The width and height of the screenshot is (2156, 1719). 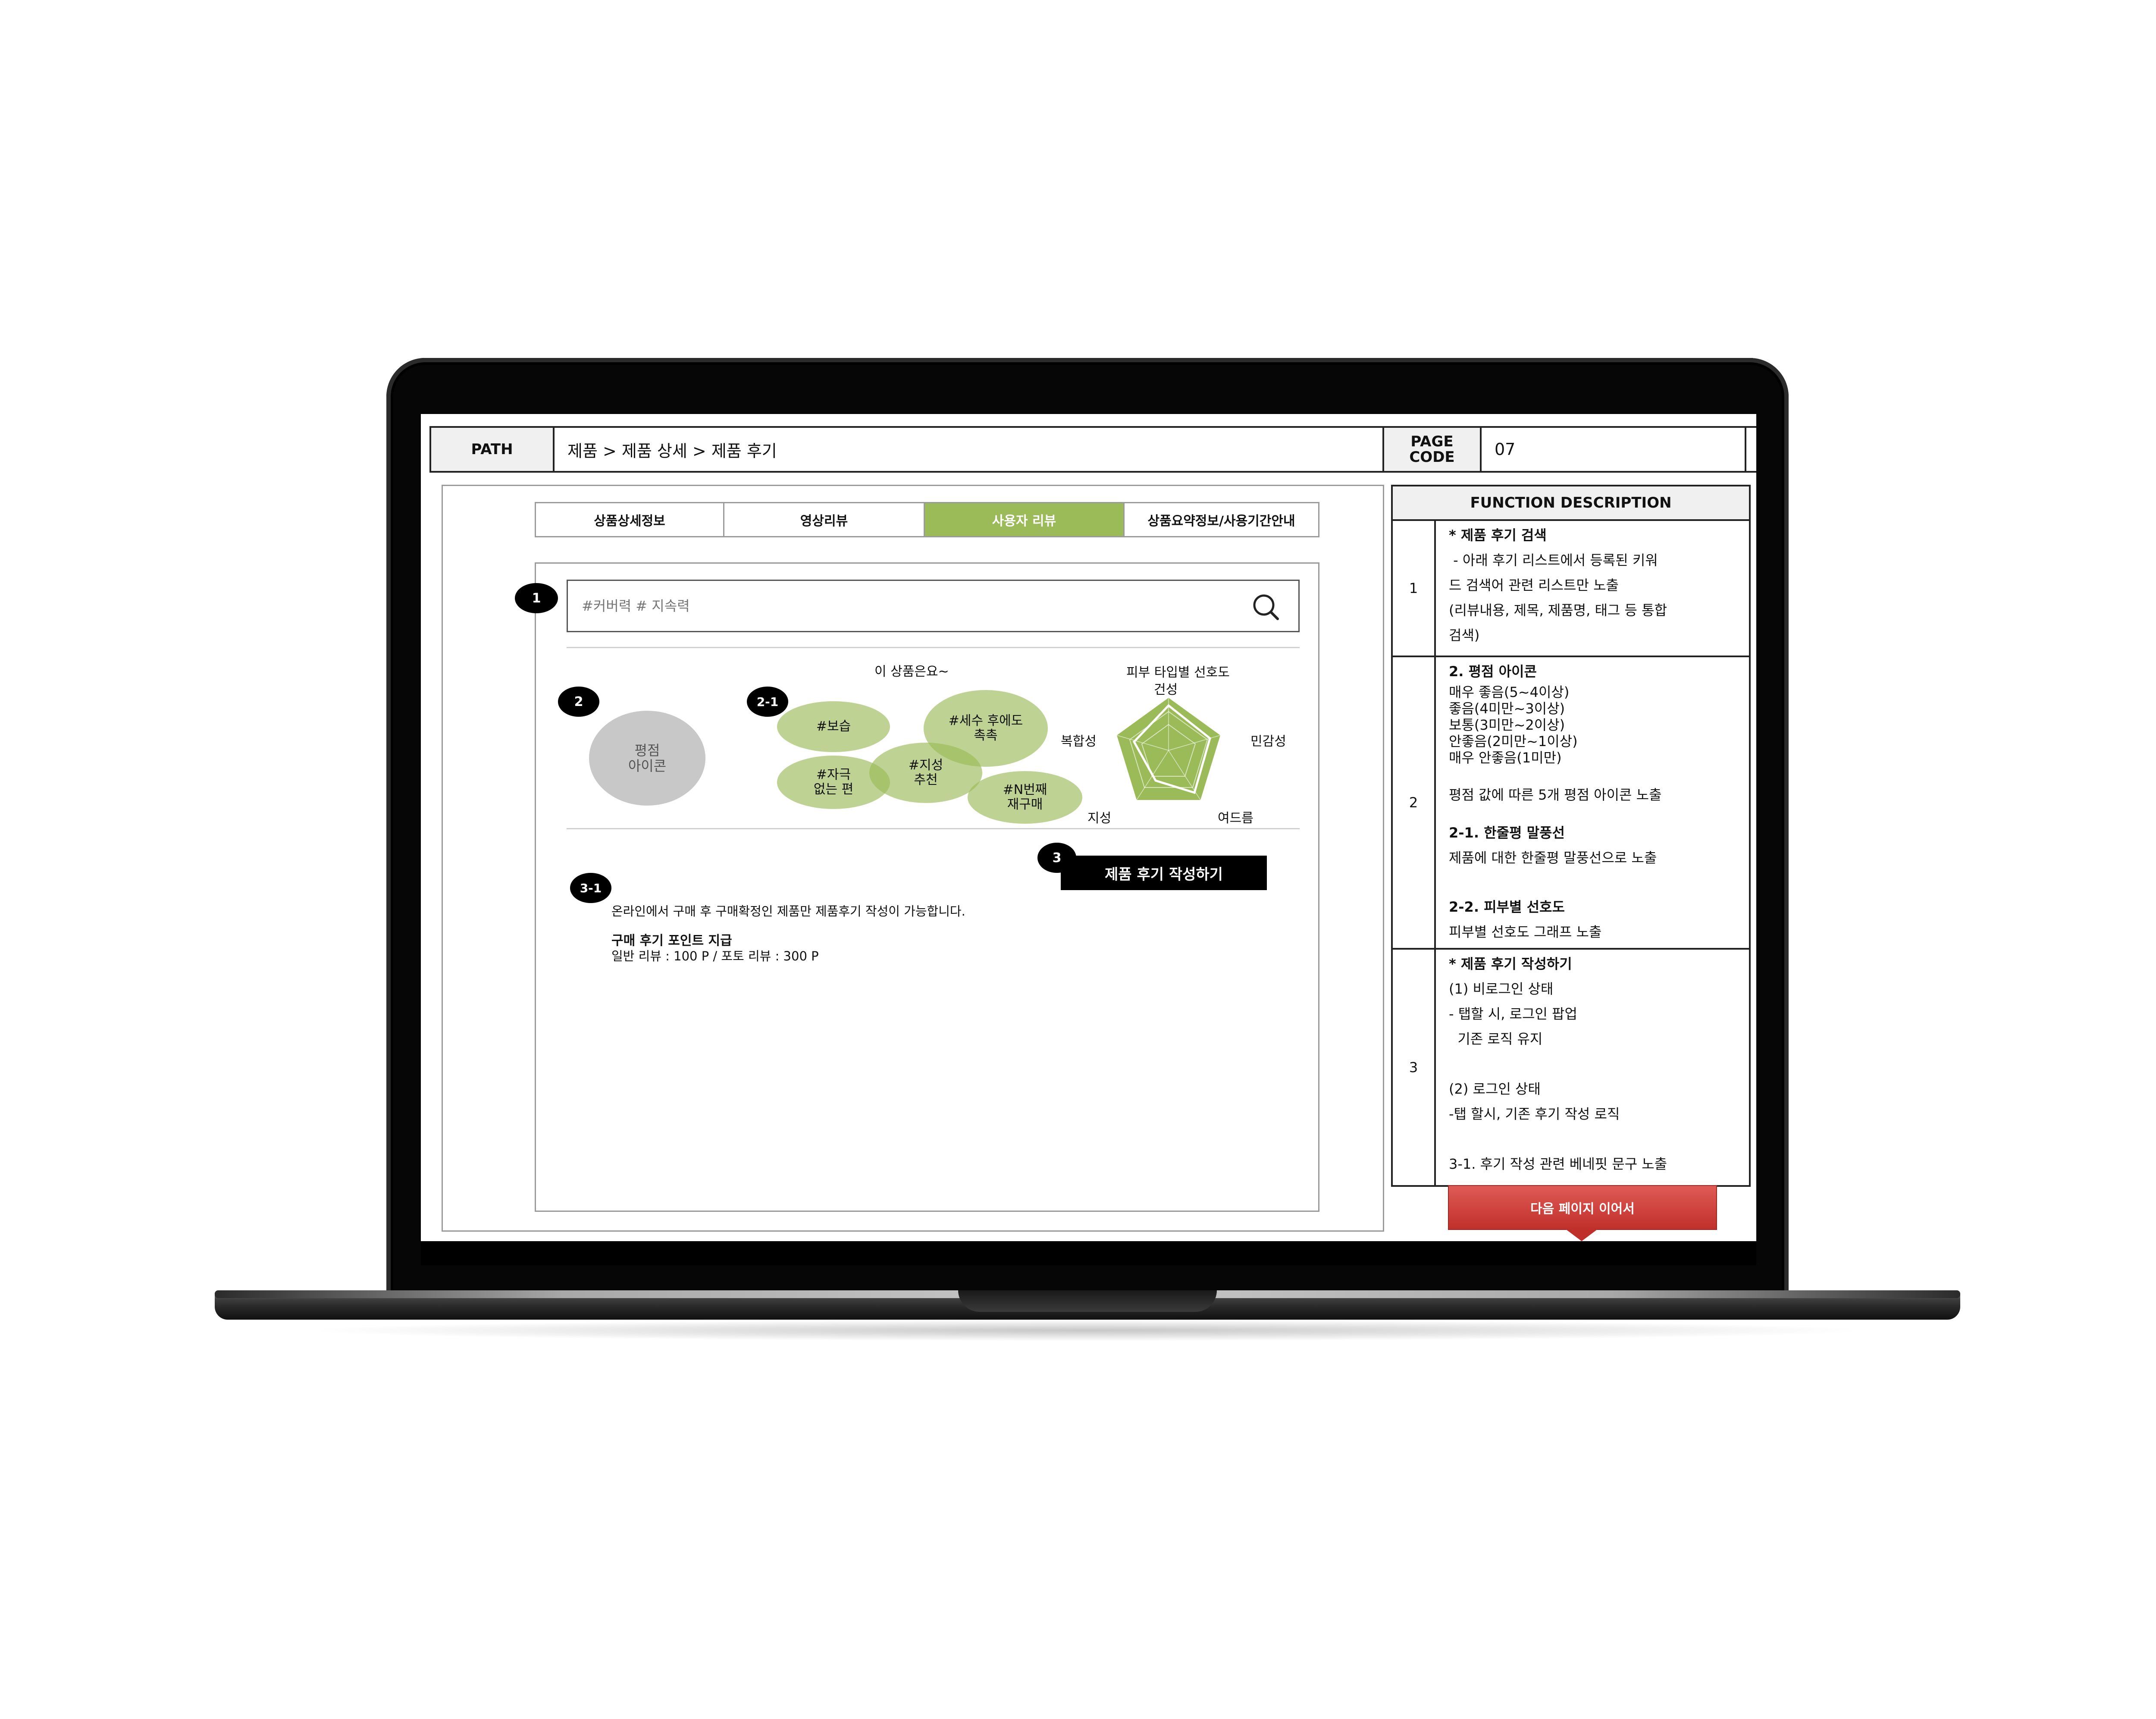 I want to click on function-description-title: FUNCTION DESCRIPTION, so click(x=1571, y=503).